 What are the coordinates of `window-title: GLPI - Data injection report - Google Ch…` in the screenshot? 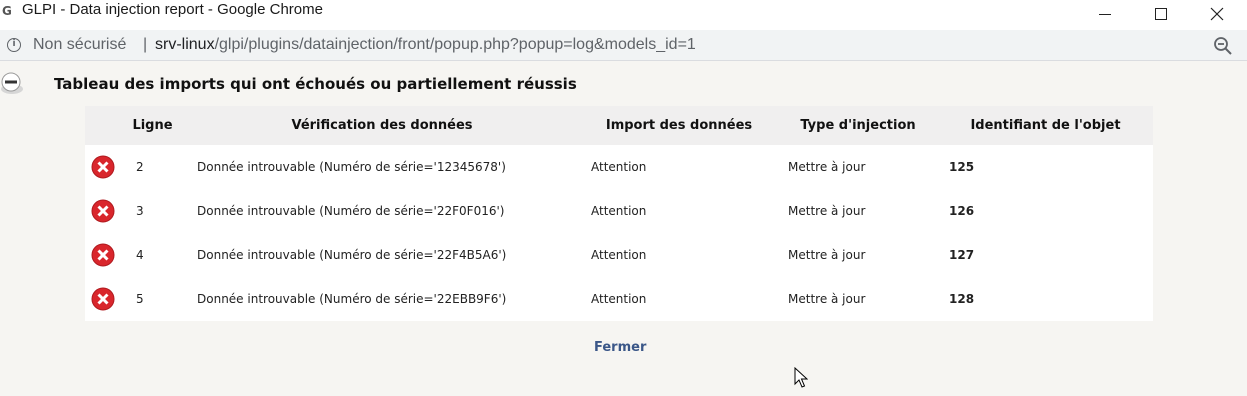 It's located at (172, 9).